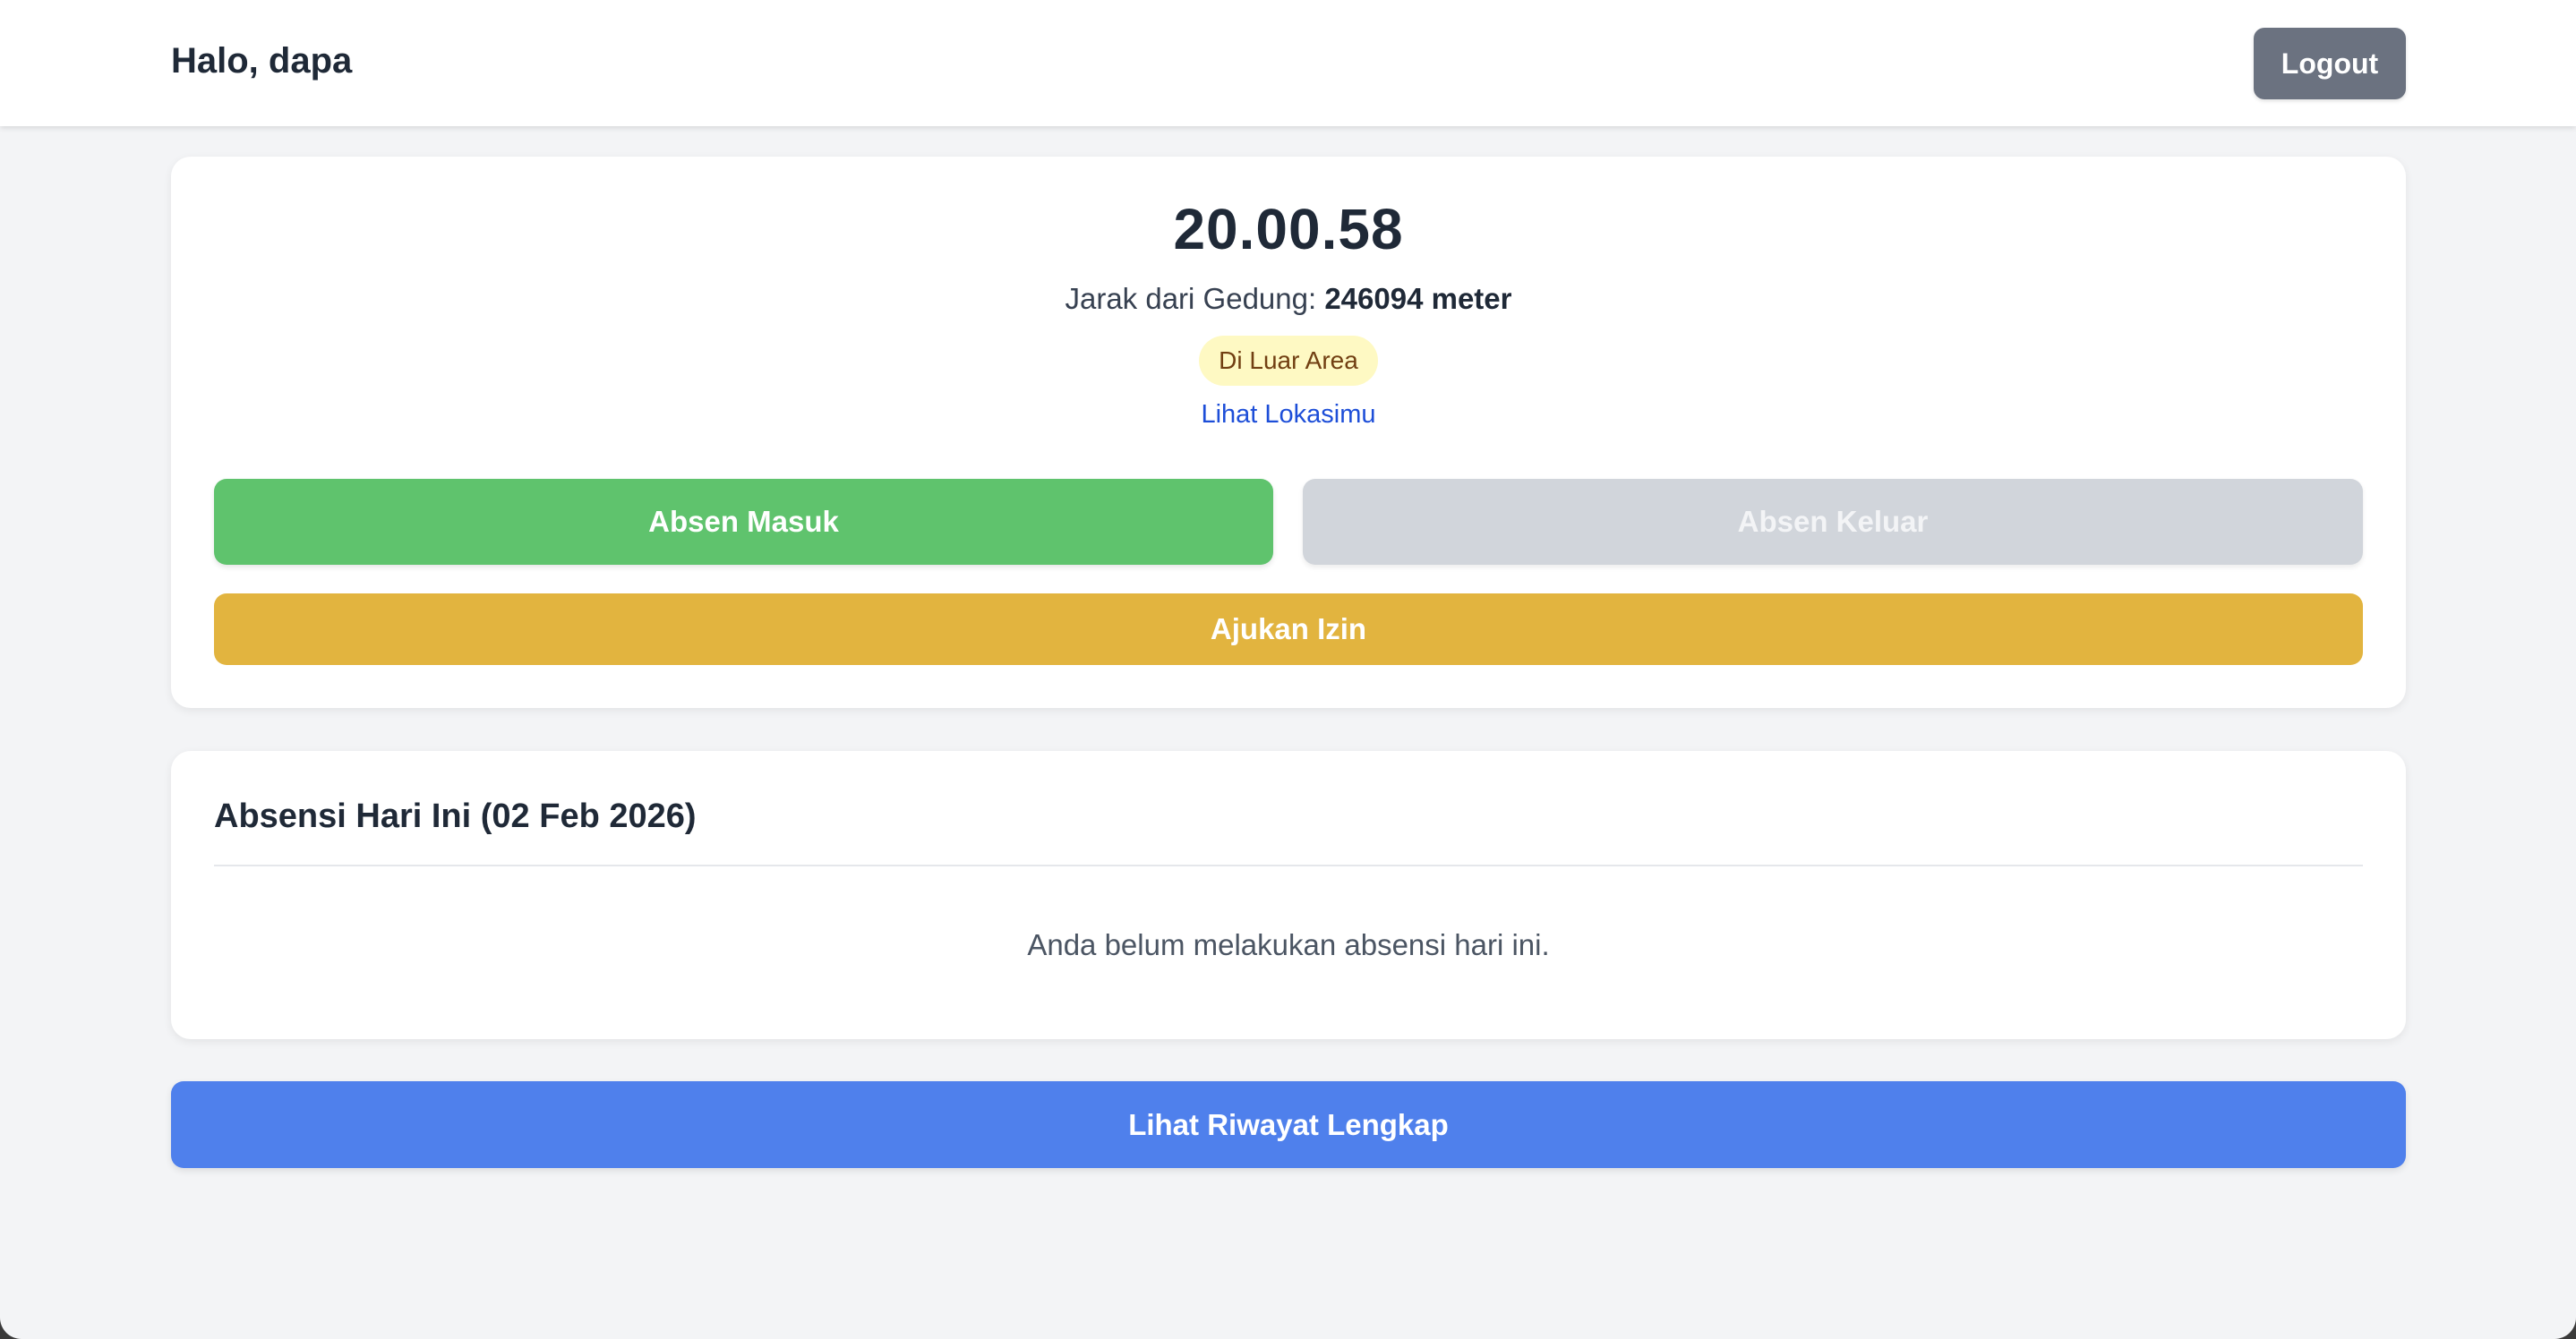  I want to click on view-location-link: Lihat Lokasimu, so click(1288, 414).